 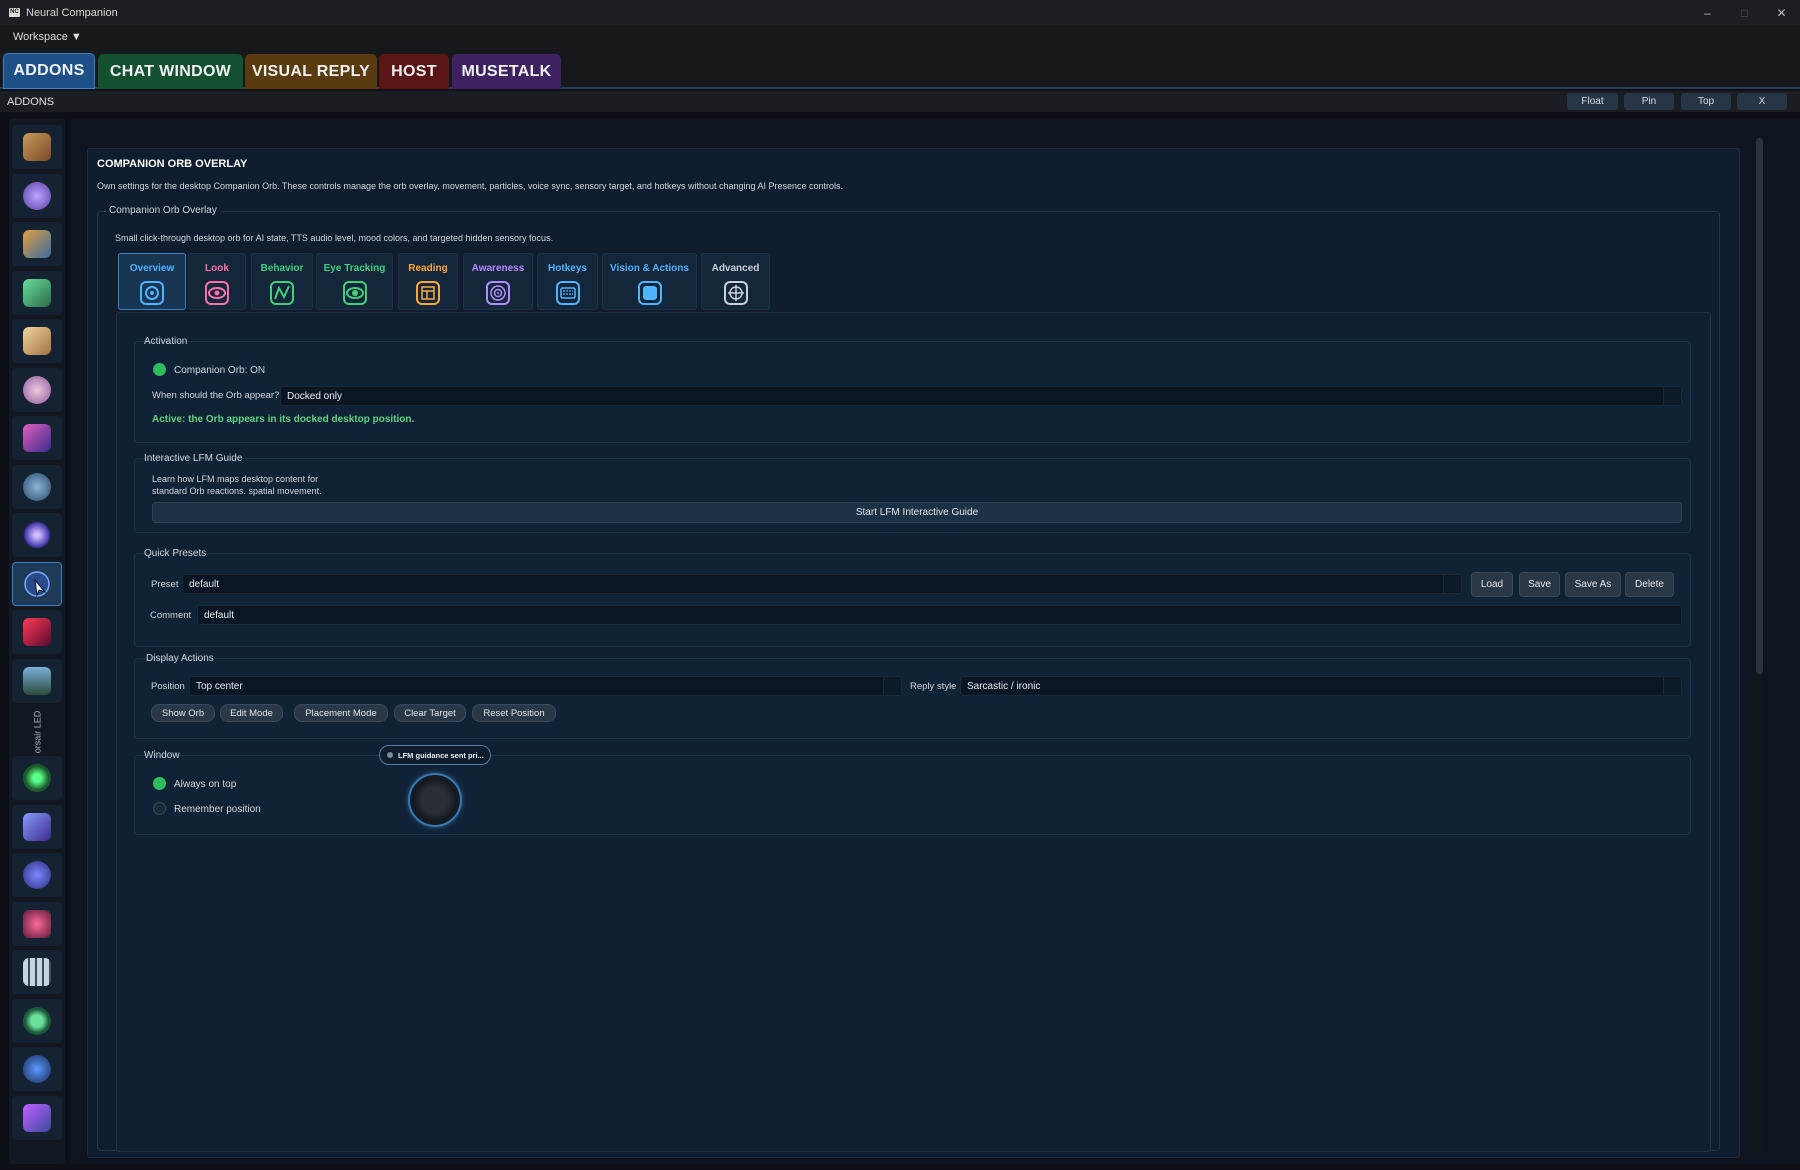 I want to click on top-button: Top, so click(x=1706, y=101).